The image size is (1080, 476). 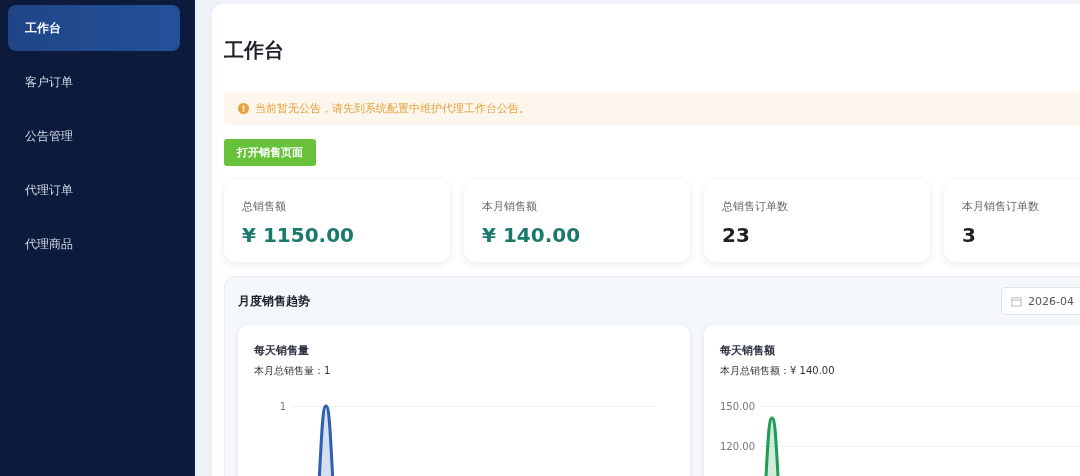 What do you see at coordinates (1016, 301) in the screenshot?
I see `calendar-icon` at bounding box center [1016, 301].